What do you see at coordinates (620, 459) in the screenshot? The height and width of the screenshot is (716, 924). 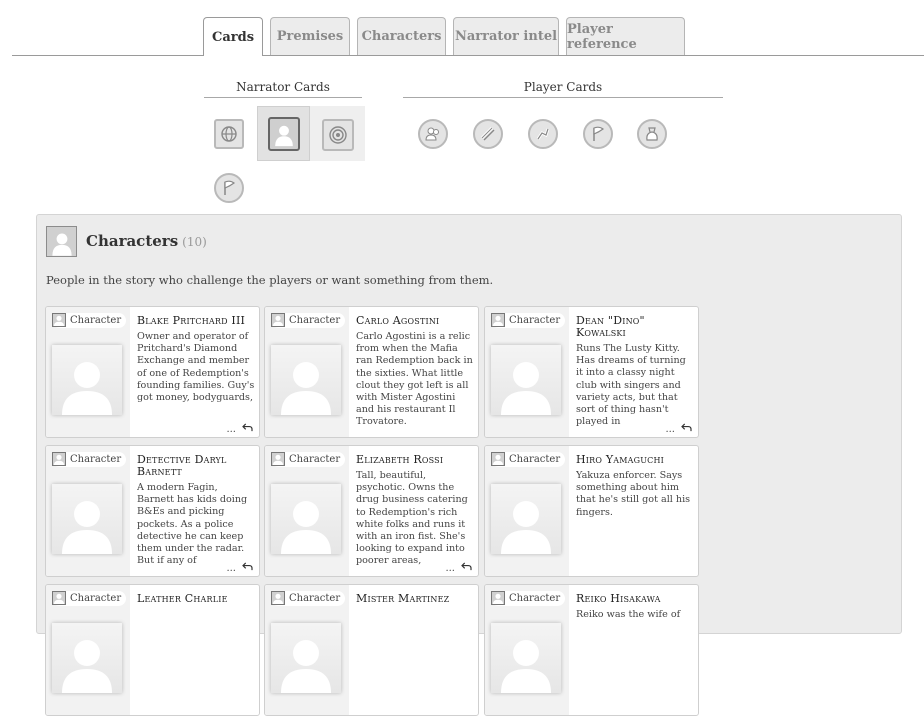 I see `card-title: Hiro Yamaguchi` at bounding box center [620, 459].